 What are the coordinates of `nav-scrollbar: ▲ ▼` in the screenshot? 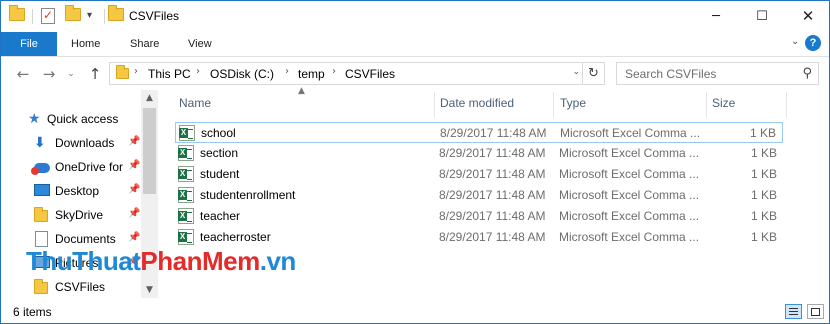 It's located at (149, 194).